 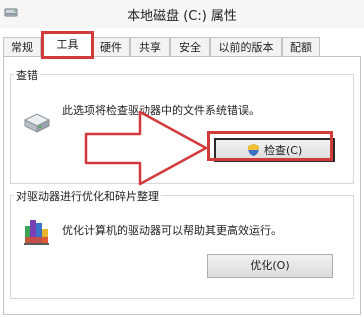 I want to click on tab-previous-versions: 以前的版本, so click(x=246, y=46).